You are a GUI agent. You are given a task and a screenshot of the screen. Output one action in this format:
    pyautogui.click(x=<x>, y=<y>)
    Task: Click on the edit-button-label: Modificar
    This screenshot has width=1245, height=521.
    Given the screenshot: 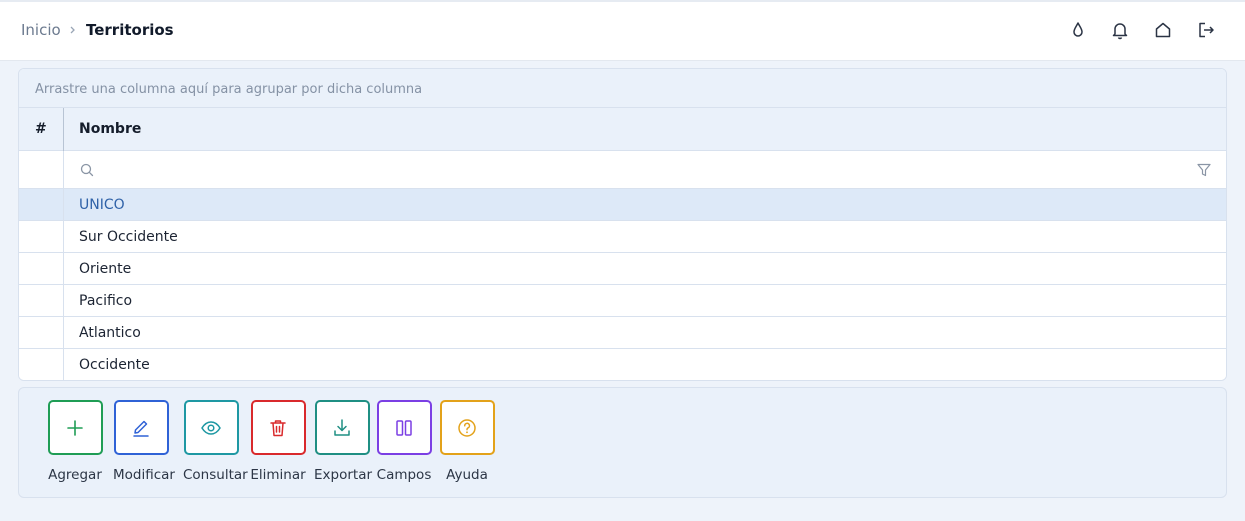 What is the action you would take?
    pyautogui.click(x=144, y=475)
    